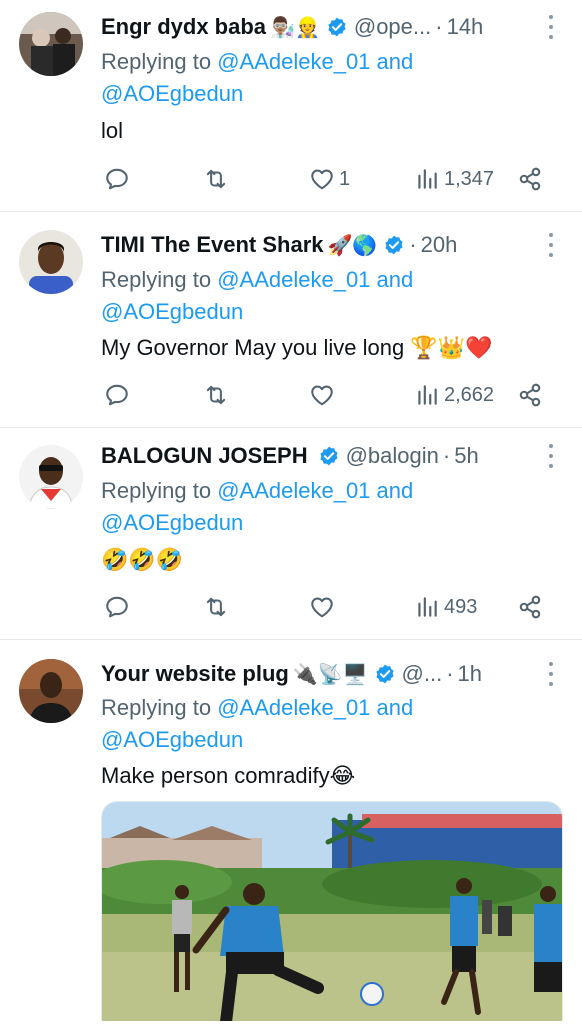 The image size is (582, 1024). I want to click on tweet-header: Engr dydx baba 👨🏽‍🔬👷 @ope... · 14h, so click(316, 27).